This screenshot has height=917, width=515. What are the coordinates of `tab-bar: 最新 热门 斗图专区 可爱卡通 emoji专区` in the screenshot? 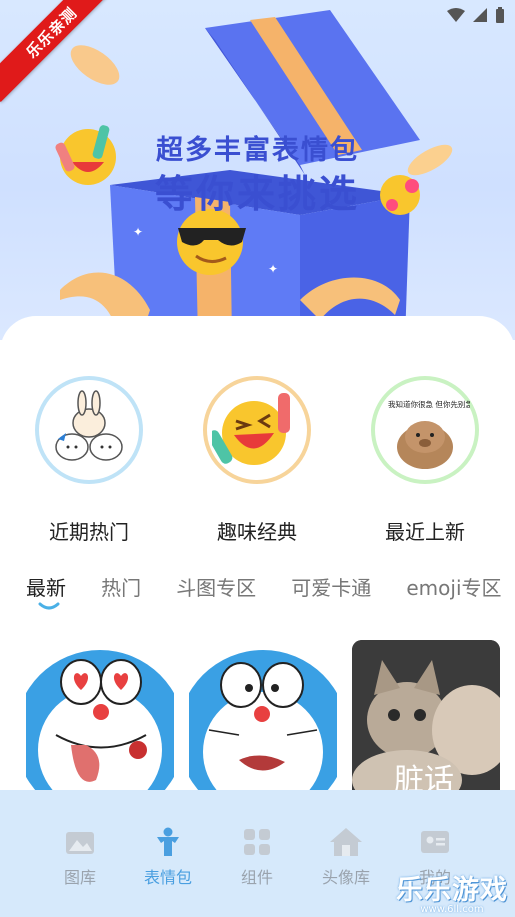 It's located at (270, 597).